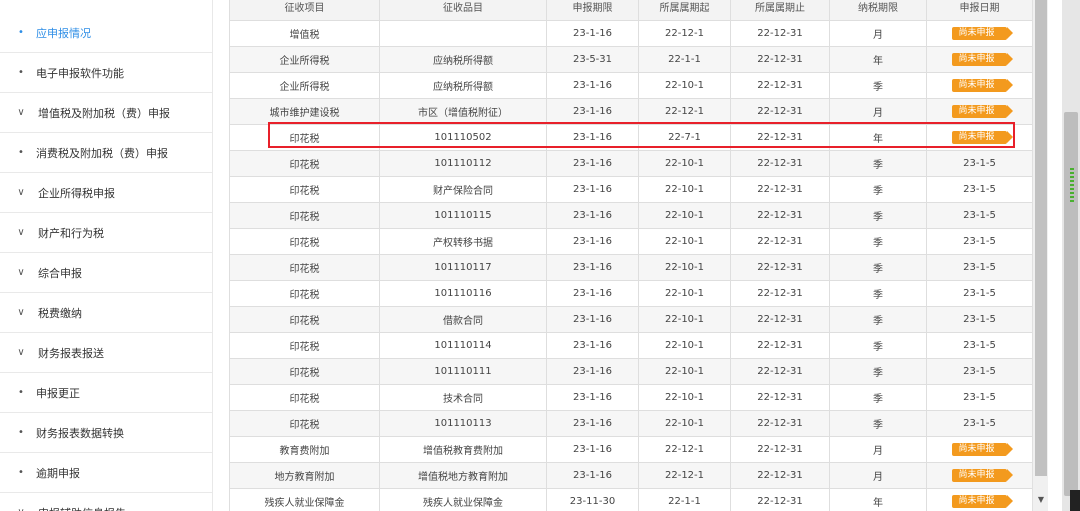 The width and height of the screenshot is (1080, 511). I want to click on table-row: 企业所得税 应纳税所得额 23-1-16 22-10-1 22-12-31 季 尚未申报, so click(630, 85).